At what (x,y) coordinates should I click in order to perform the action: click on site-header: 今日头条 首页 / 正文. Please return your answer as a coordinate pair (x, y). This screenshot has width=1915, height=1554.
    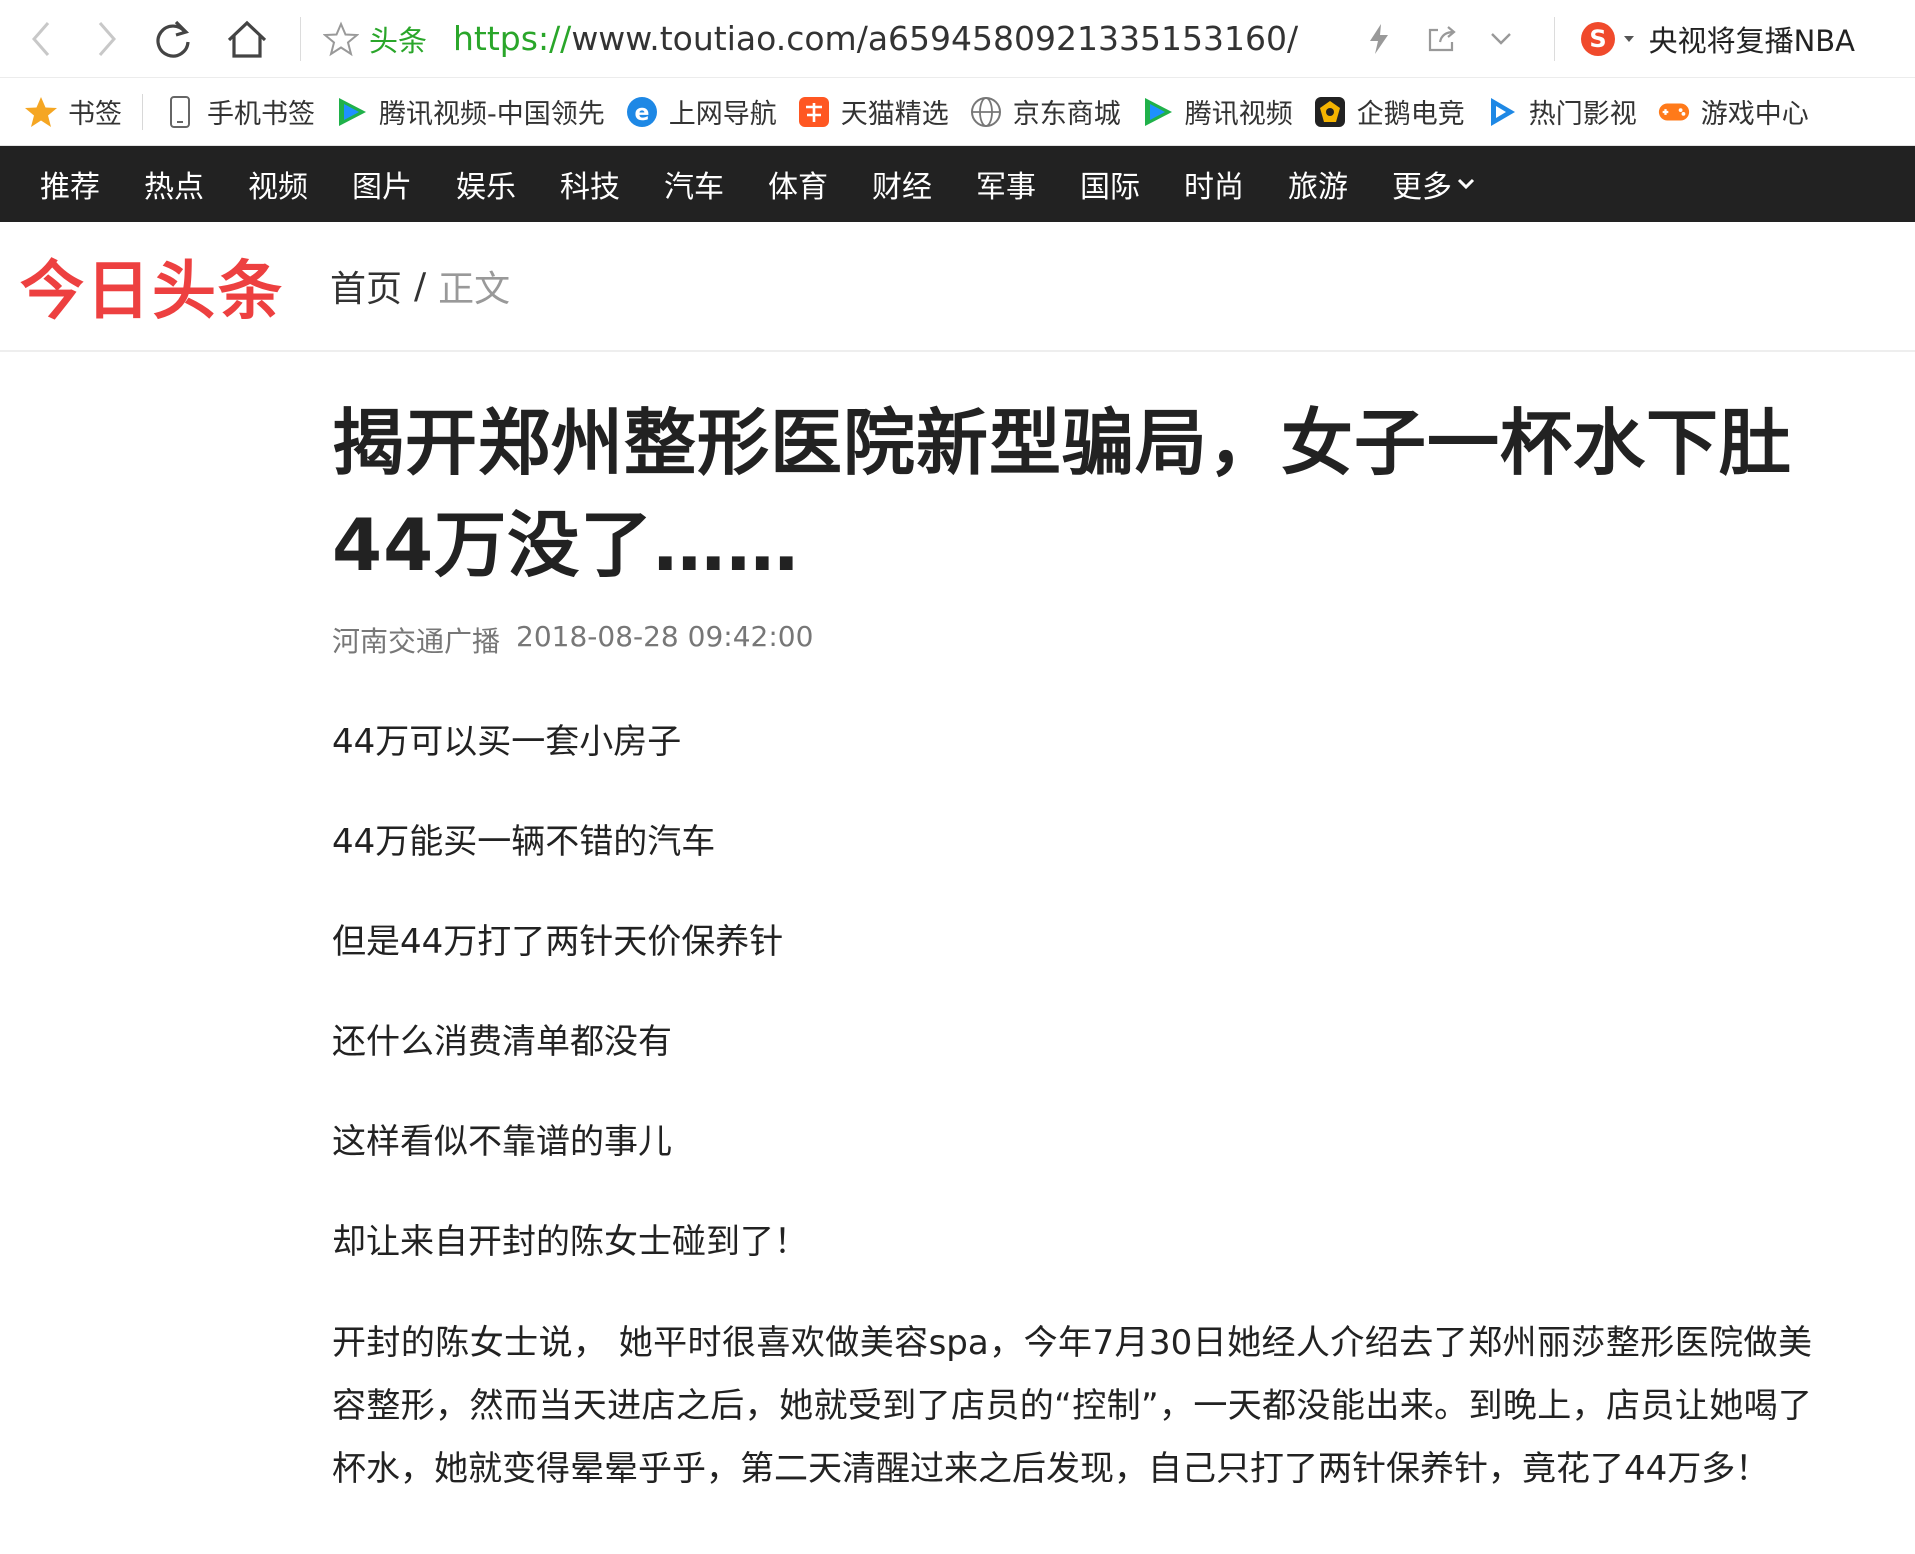
    Looking at the image, I should click on (957, 287).